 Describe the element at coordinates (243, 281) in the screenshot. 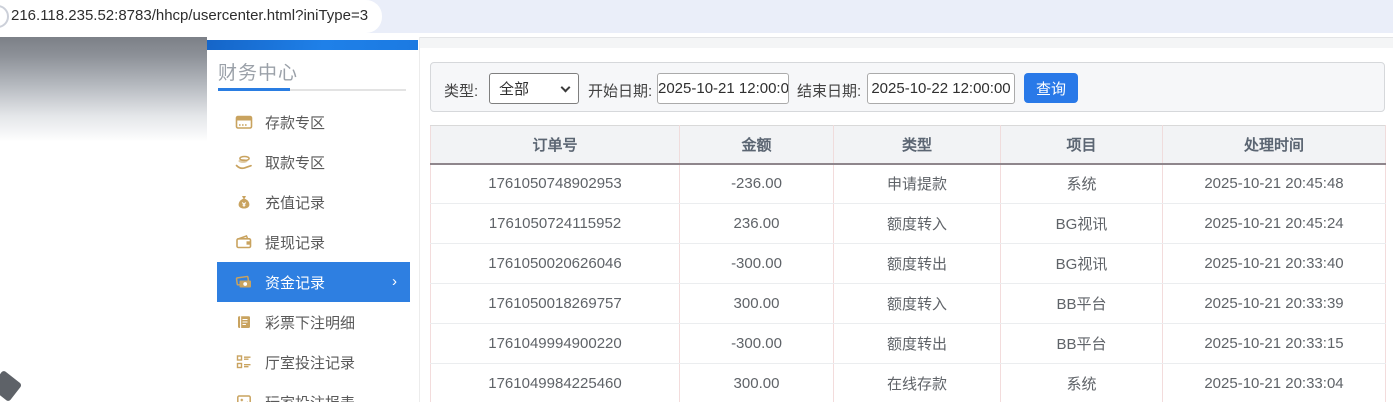

I see `banknotes-icon` at that location.